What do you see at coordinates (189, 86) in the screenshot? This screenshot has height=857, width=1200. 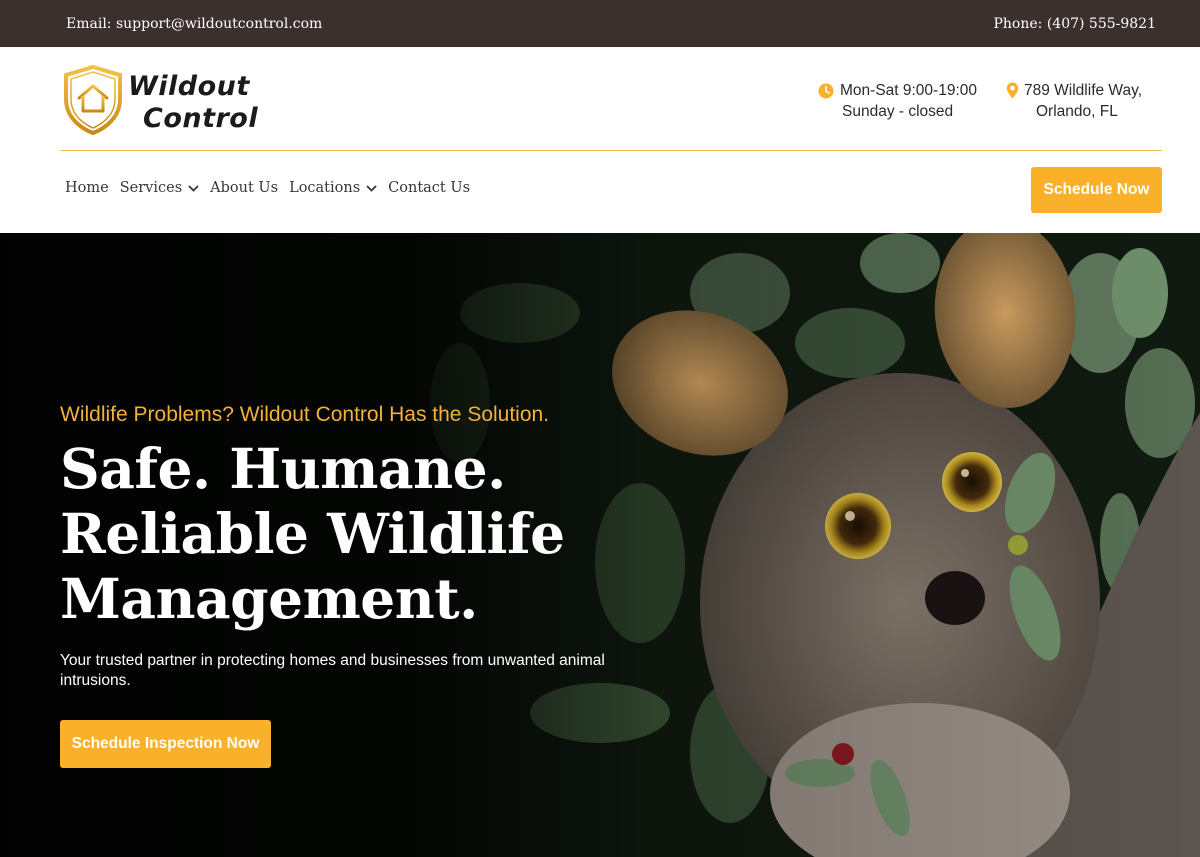 I see `logo-line-1: Wildout` at bounding box center [189, 86].